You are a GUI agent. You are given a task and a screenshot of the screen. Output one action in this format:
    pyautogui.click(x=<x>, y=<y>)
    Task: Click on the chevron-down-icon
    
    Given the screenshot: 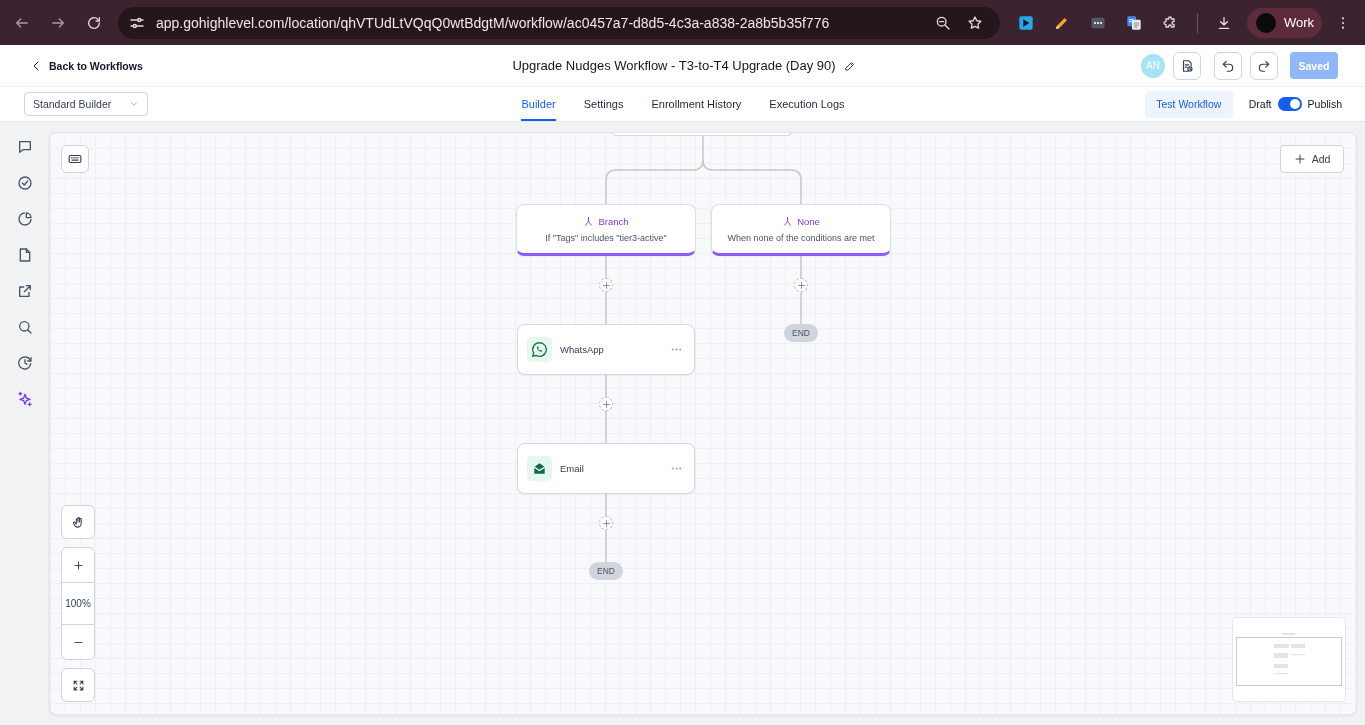 What is the action you would take?
    pyautogui.click(x=134, y=104)
    